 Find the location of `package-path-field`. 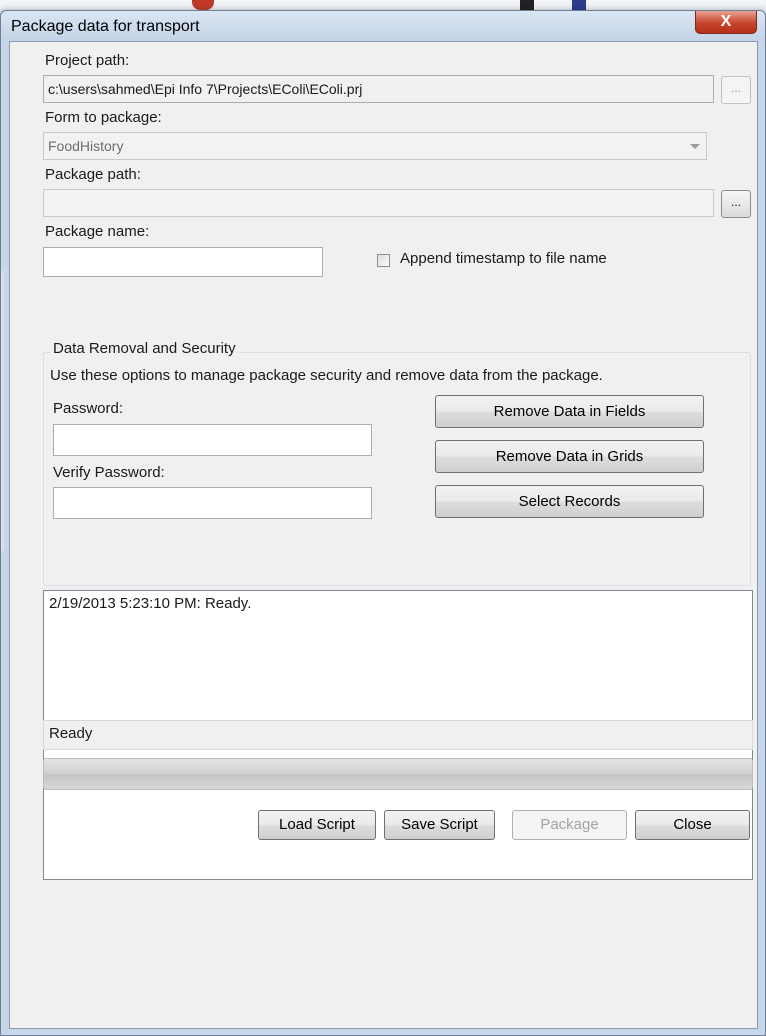

package-path-field is located at coordinates (378, 203).